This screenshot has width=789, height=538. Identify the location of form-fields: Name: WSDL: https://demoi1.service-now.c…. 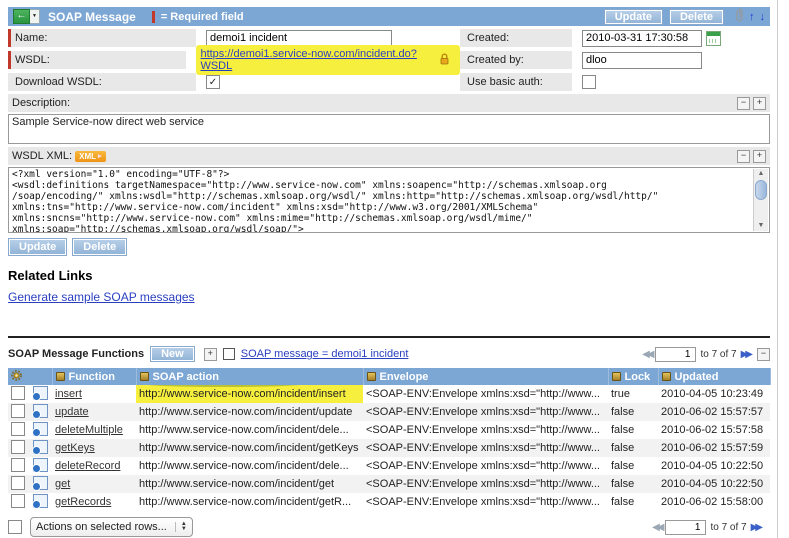
(389, 61).